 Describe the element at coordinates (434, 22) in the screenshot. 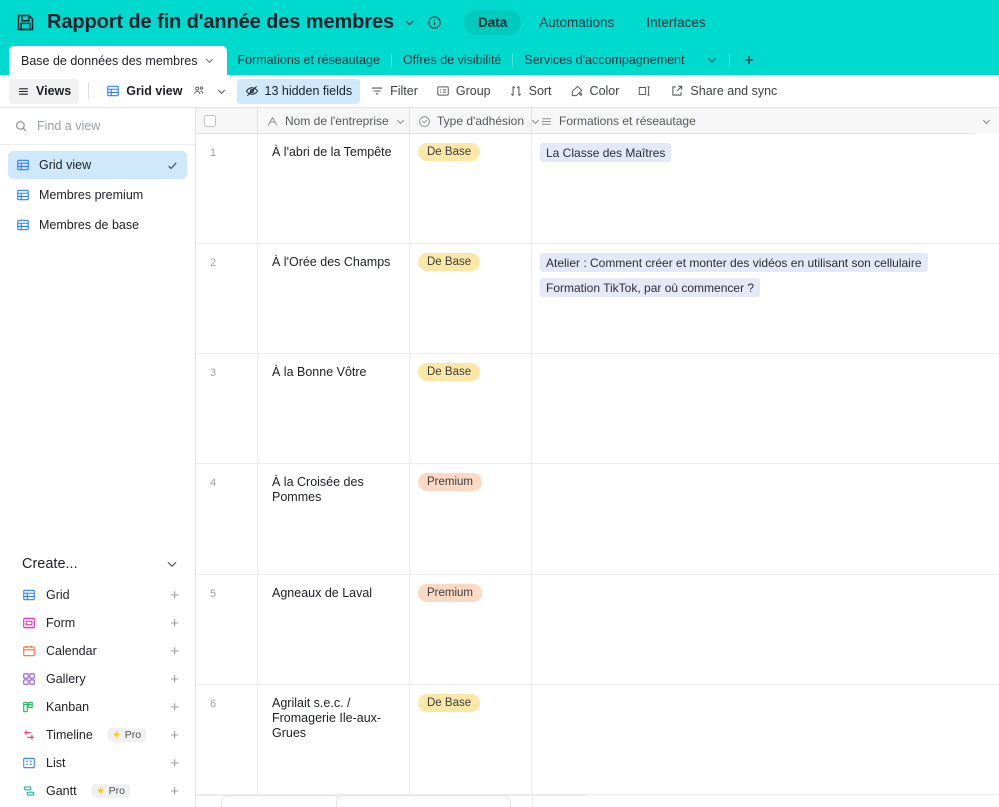

I see `info-icon` at that location.